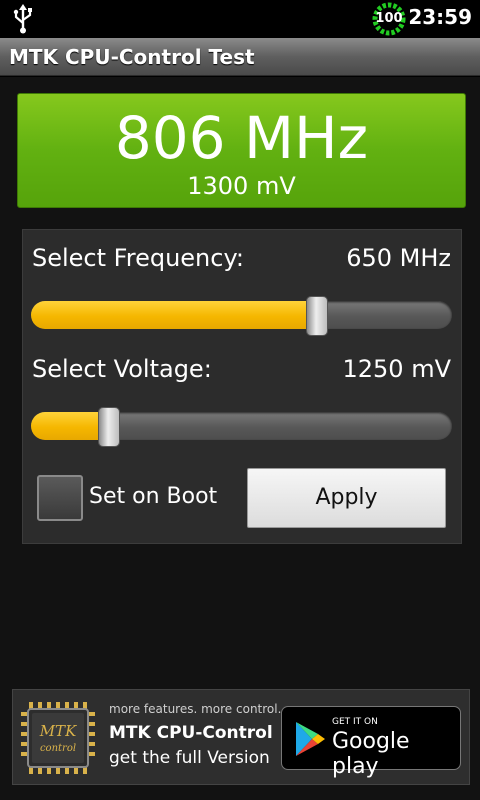 The height and width of the screenshot is (800, 480). Describe the element at coordinates (60, 498) in the screenshot. I see `set-on-boot-checkbox` at that location.